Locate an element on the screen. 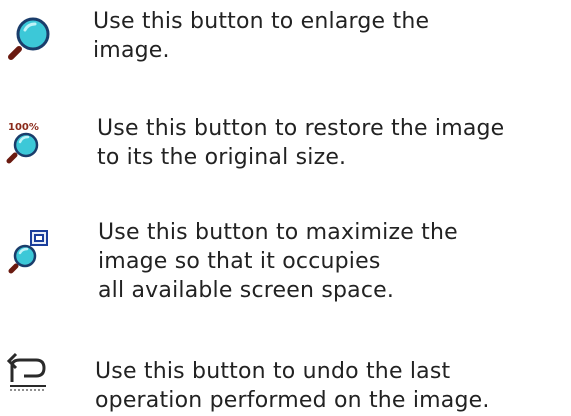 The image size is (571, 416). help-text-line: operation performed on the image. is located at coordinates (292, 400).